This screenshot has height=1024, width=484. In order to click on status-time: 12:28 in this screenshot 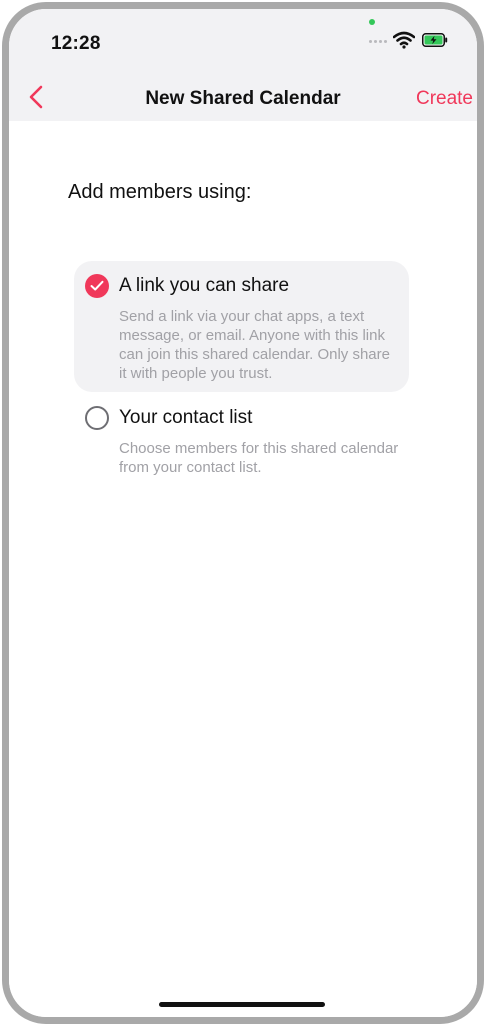, I will do `click(76, 43)`.